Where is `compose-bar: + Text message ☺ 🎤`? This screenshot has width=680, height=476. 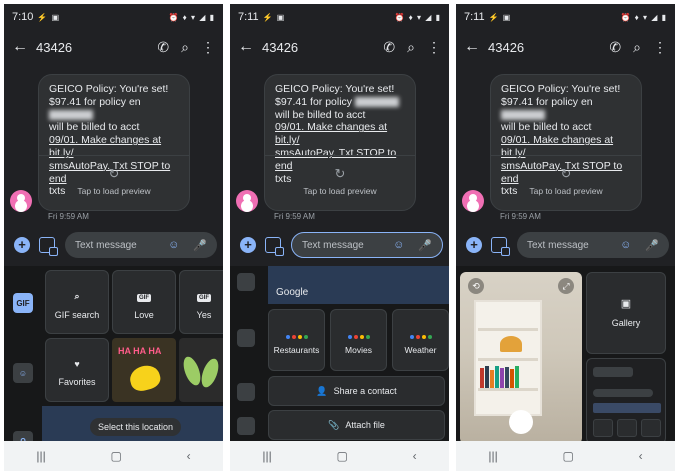
compose-bar: + Text message ☺ 🎤 is located at coordinates (339, 245).